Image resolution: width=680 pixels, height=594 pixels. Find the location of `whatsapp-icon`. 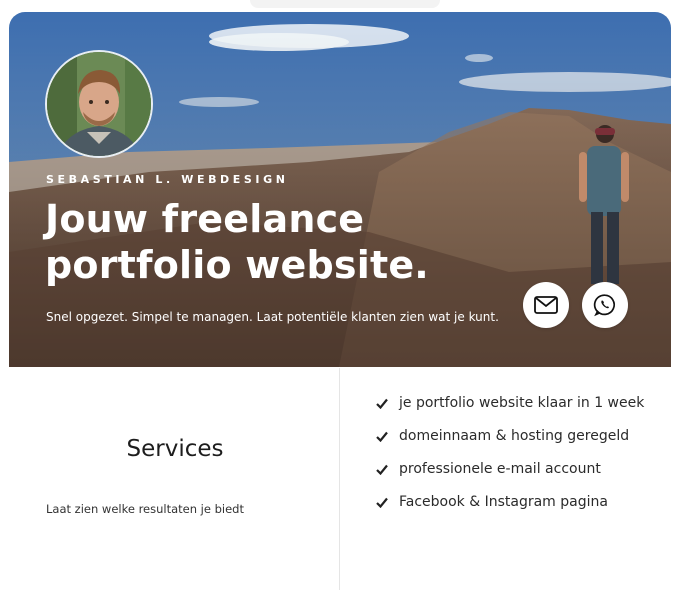

whatsapp-icon is located at coordinates (604, 305).